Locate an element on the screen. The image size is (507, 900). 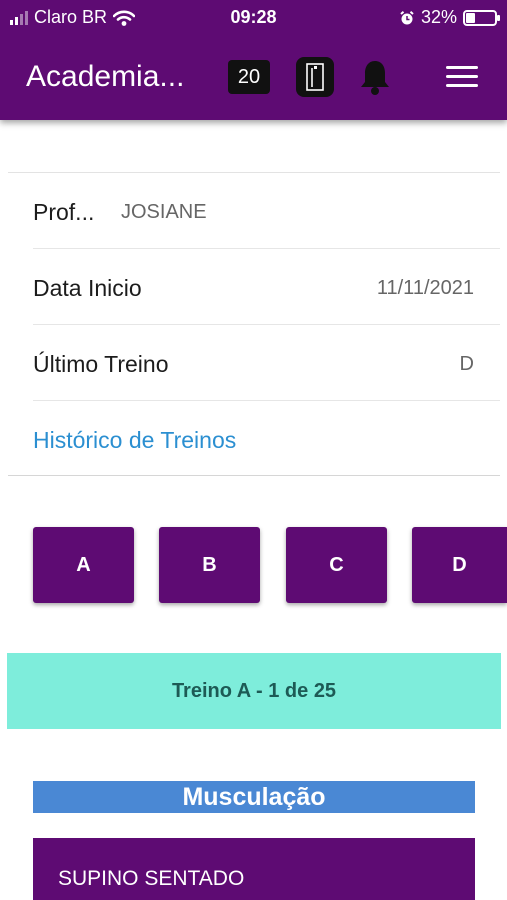
history-link-row: Histórico de Treinos is located at coordinates (266, 439).